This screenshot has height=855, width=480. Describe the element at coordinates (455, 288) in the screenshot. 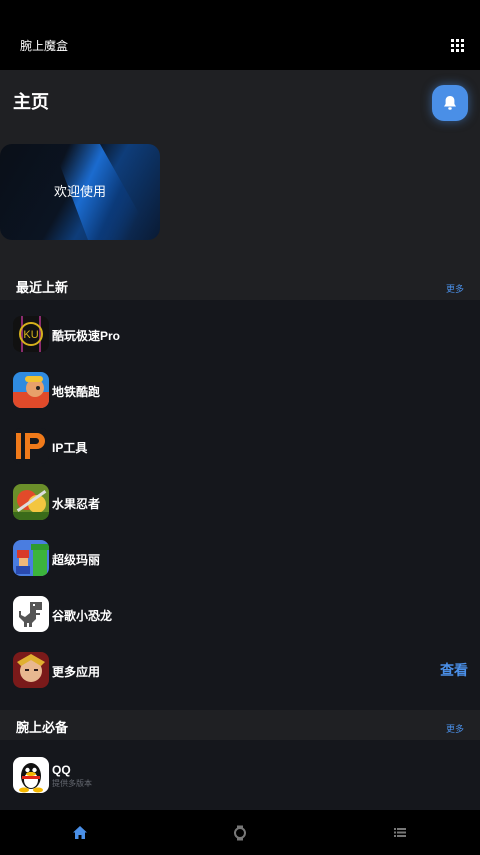

I see `recent-more-link: 更多` at that location.